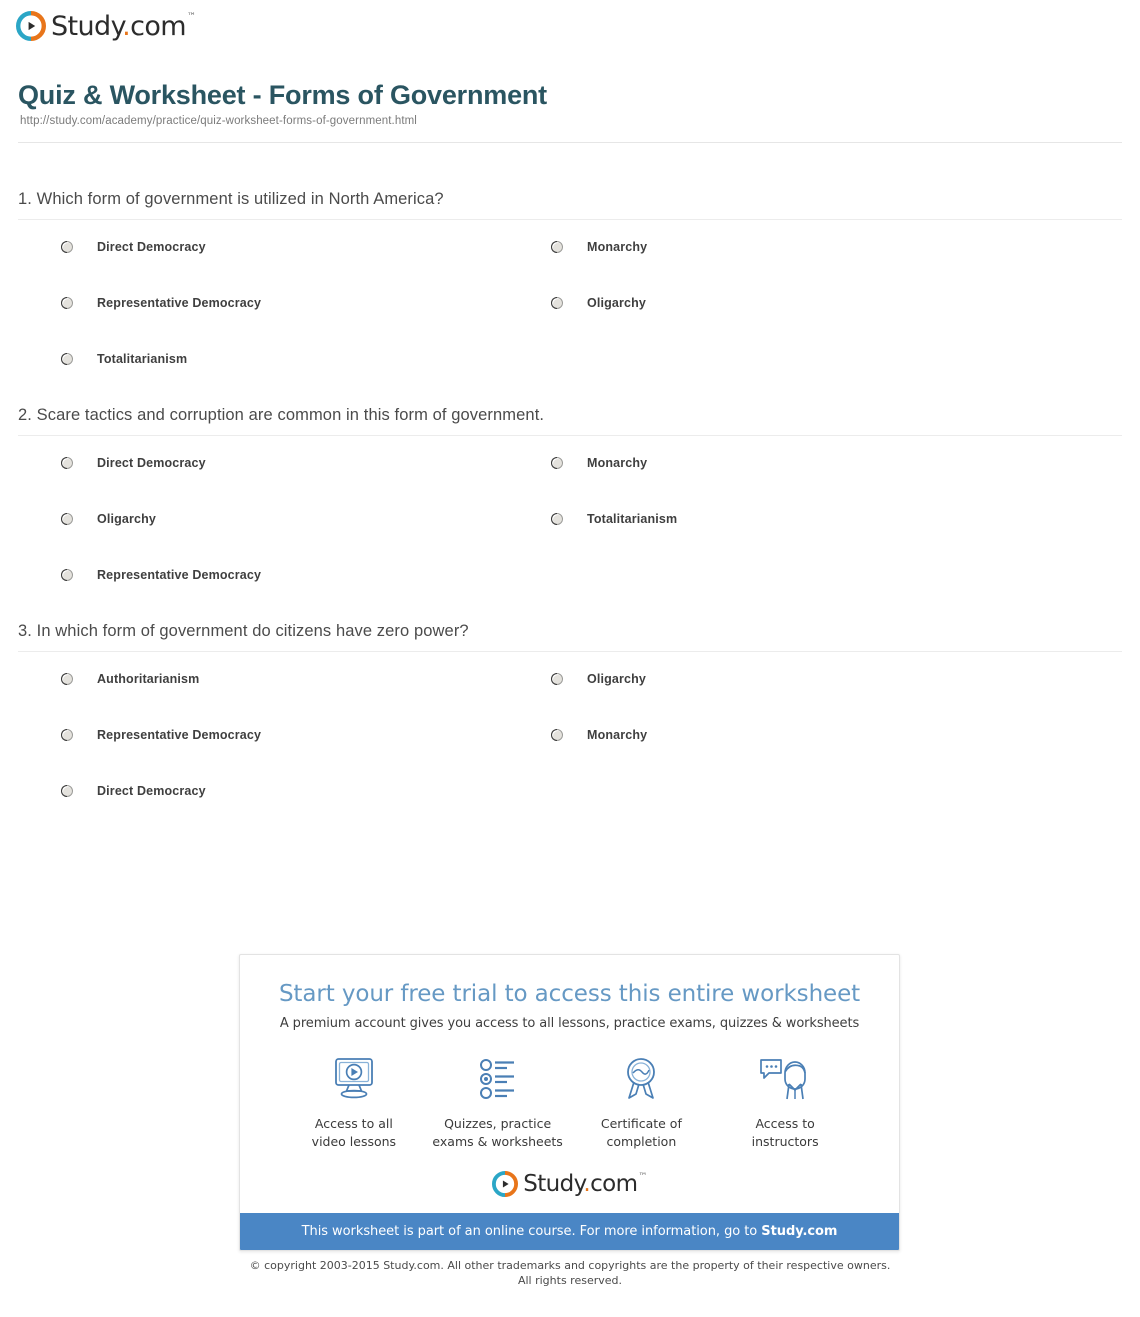 The image size is (1140, 1317). What do you see at coordinates (354, 1133) in the screenshot?
I see `benefit-label: Access to all video lessons` at bounding box center [354, 1133].